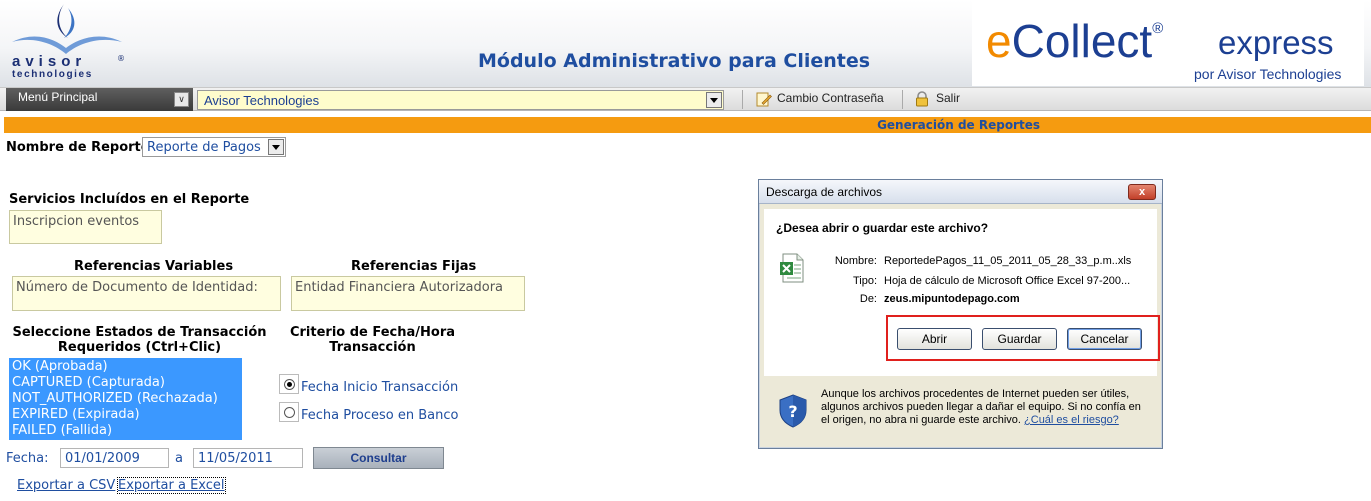 The width and height of the screenshot is (1371, 501). Describe the element at coordinates (687, 125) in the screenshot. I see `section-title-bar: Generación de Reportes` at that location.